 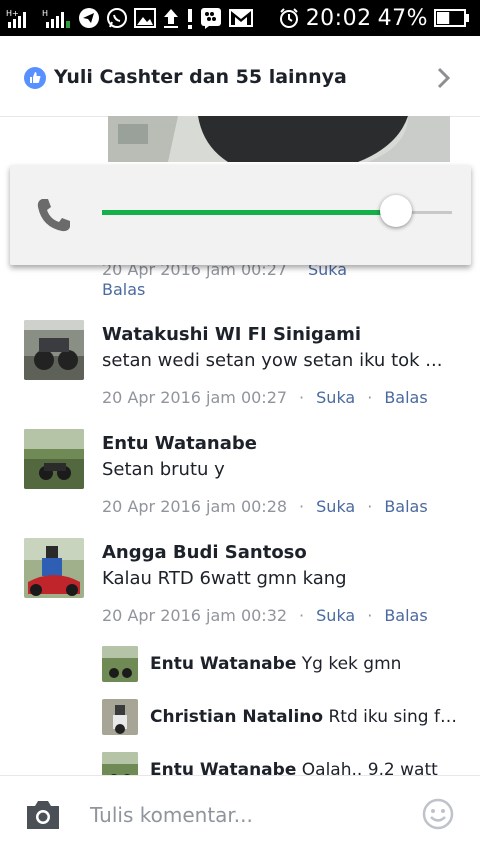 What do you see at coordinates (179, 443) in the screenshot?
I see `comment-author: Entu Watanabe` at bounding box center [179, 443].